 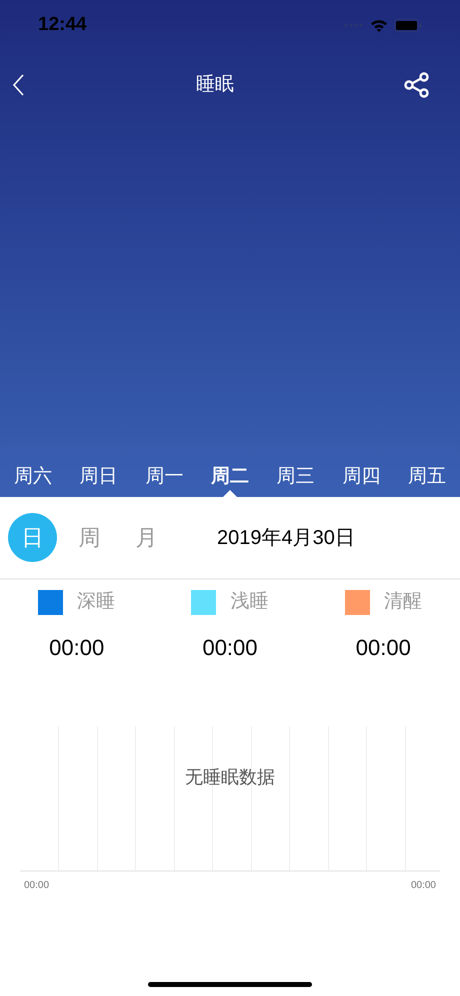 What do you see at coordinates (229, 477) in the screenshot?
I see `weekday-tab: 周二` at bounding box center [229, 477].